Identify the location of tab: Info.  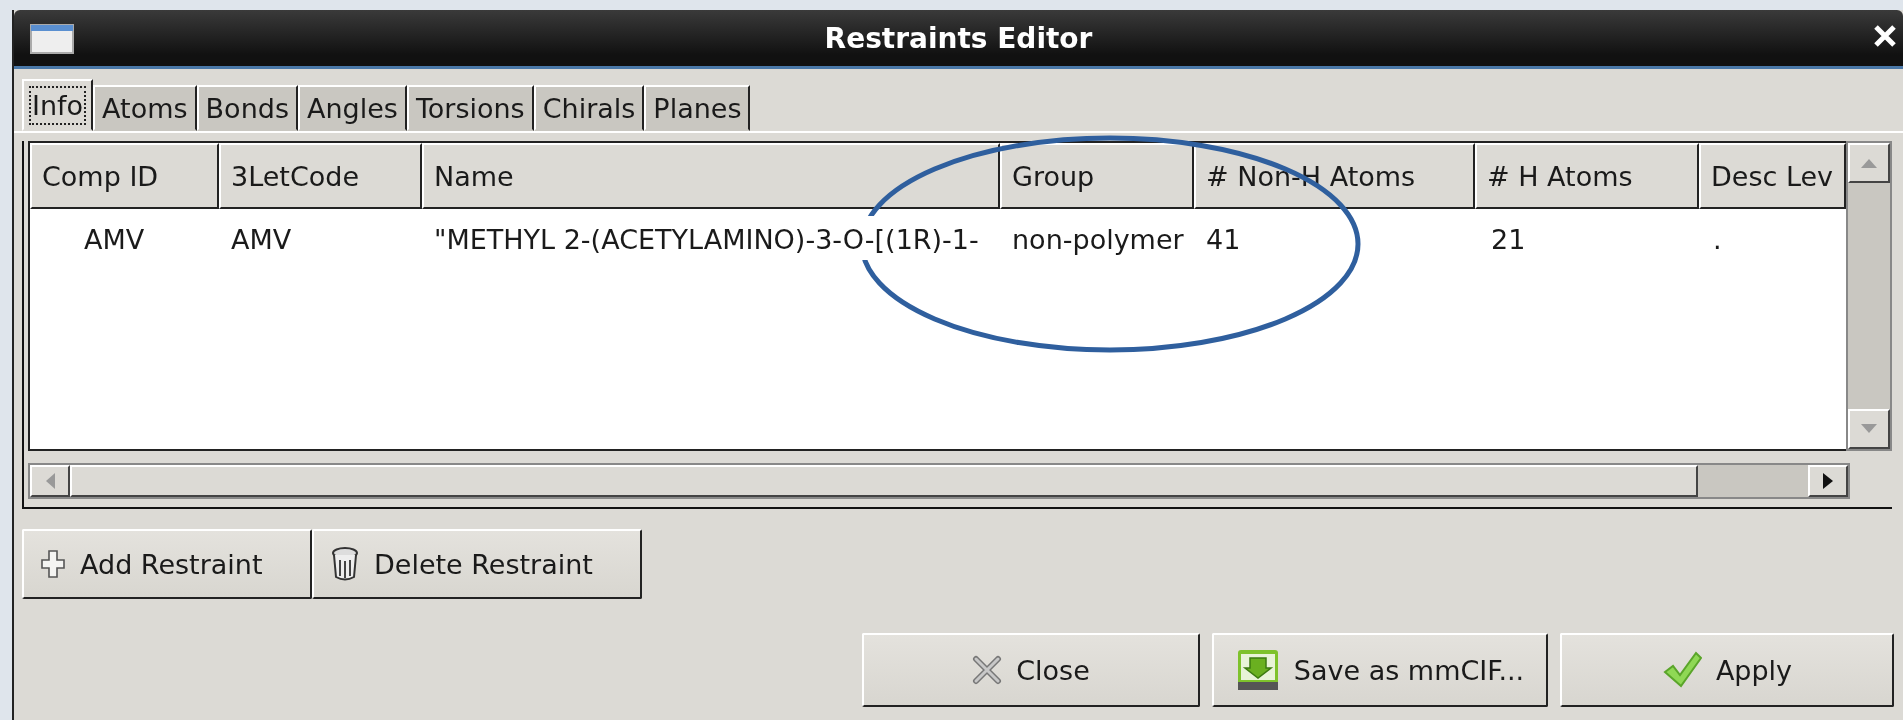
(58, 105).